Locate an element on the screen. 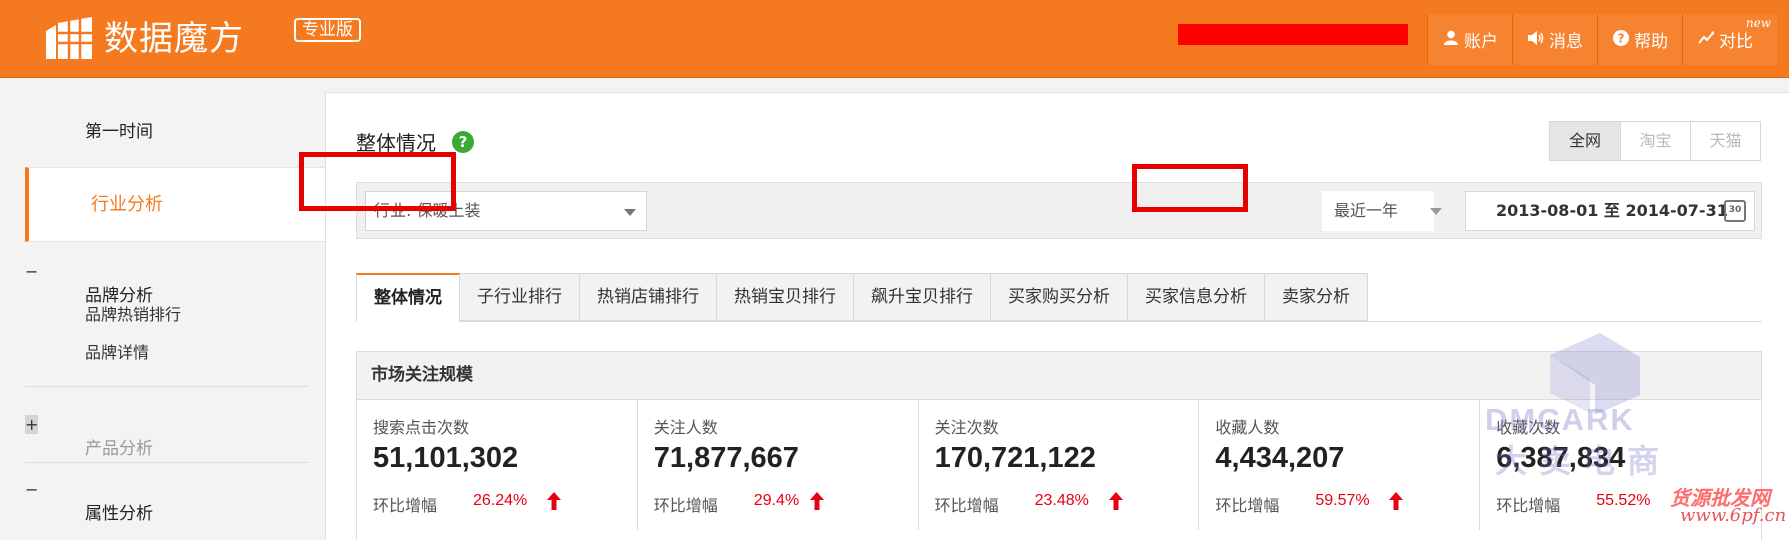  tab-overview: 整体情况 is located at coordinates (408, 297).